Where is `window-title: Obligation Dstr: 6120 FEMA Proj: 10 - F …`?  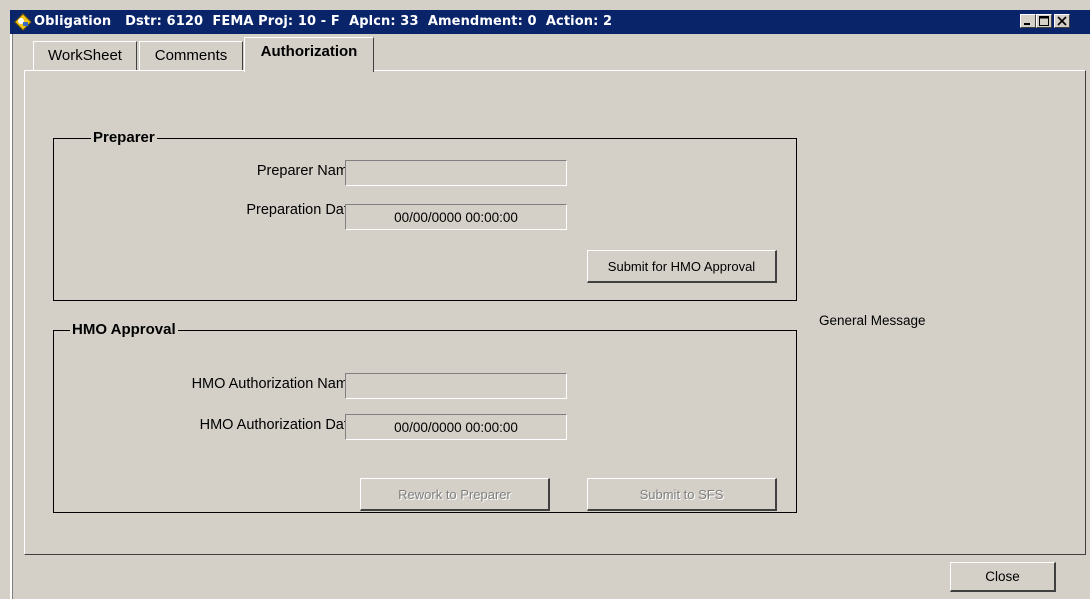 window-title: Obligation Dstr: 6120 FEMA Proj: 10 - F … is located at coordinates (323, 21).